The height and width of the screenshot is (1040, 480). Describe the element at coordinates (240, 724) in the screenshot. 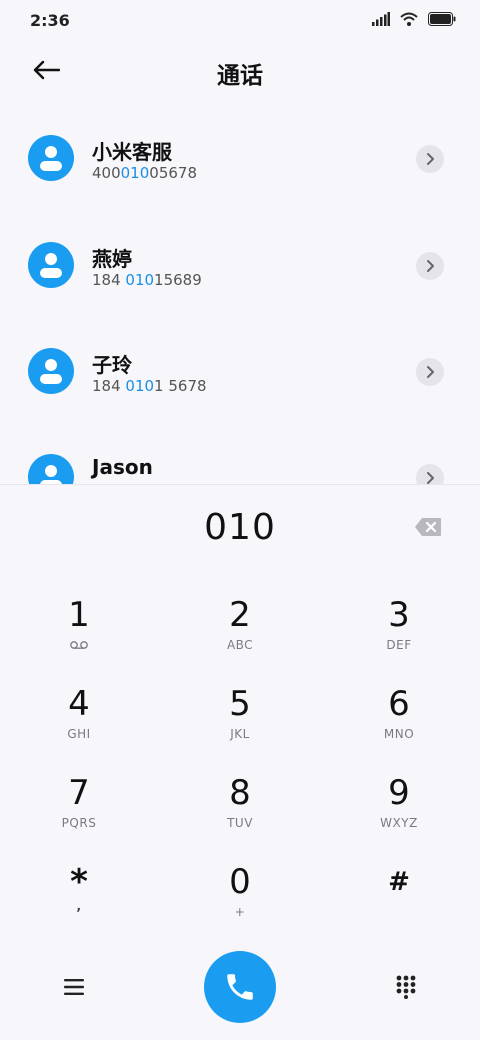

I see `key-5: 5 JKL` at that location.